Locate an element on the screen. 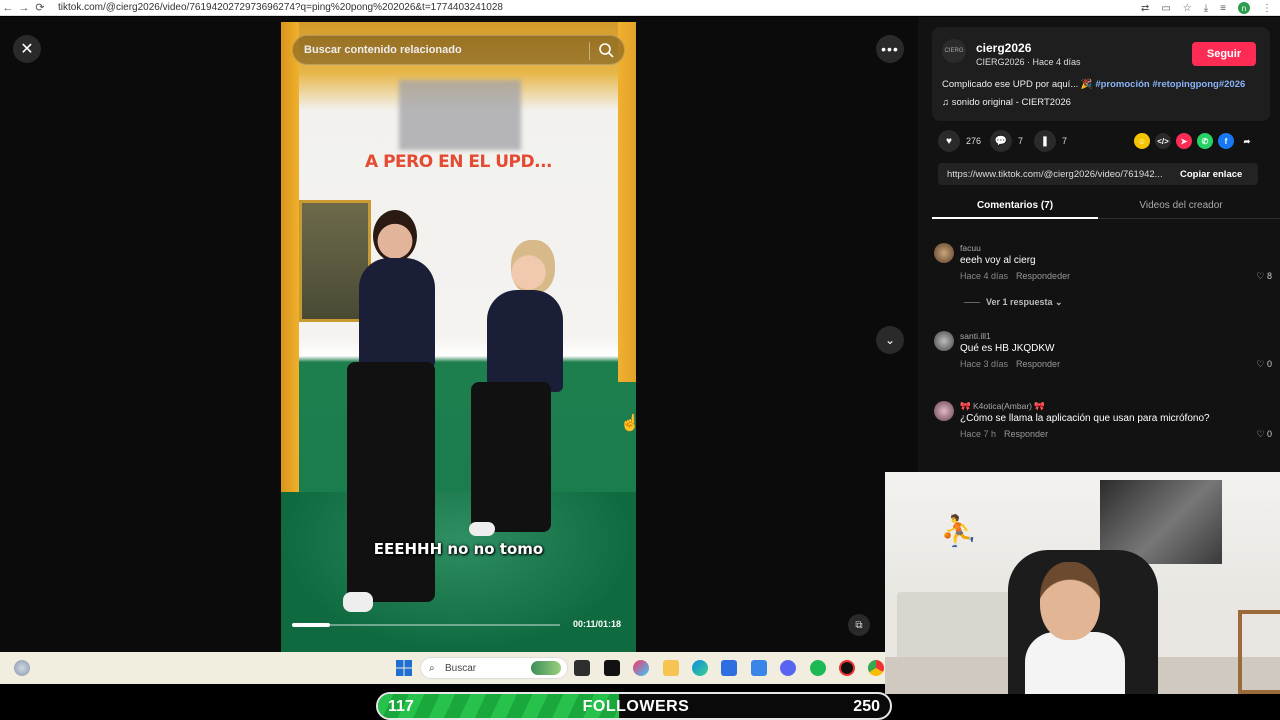 The width and height of the screenshot is (1280, 720). comment-meta: Hace 4 días Respondeder is located at coordinates (1015, 276).